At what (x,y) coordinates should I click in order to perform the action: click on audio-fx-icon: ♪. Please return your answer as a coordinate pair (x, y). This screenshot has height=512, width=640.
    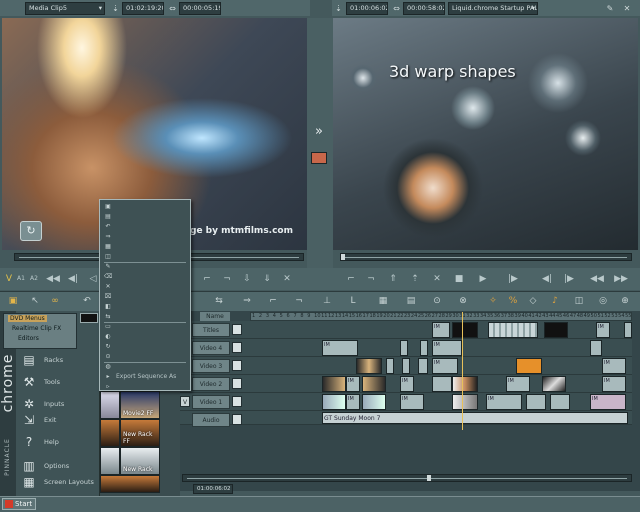
    Looking at the image, I should click on (555, 301).